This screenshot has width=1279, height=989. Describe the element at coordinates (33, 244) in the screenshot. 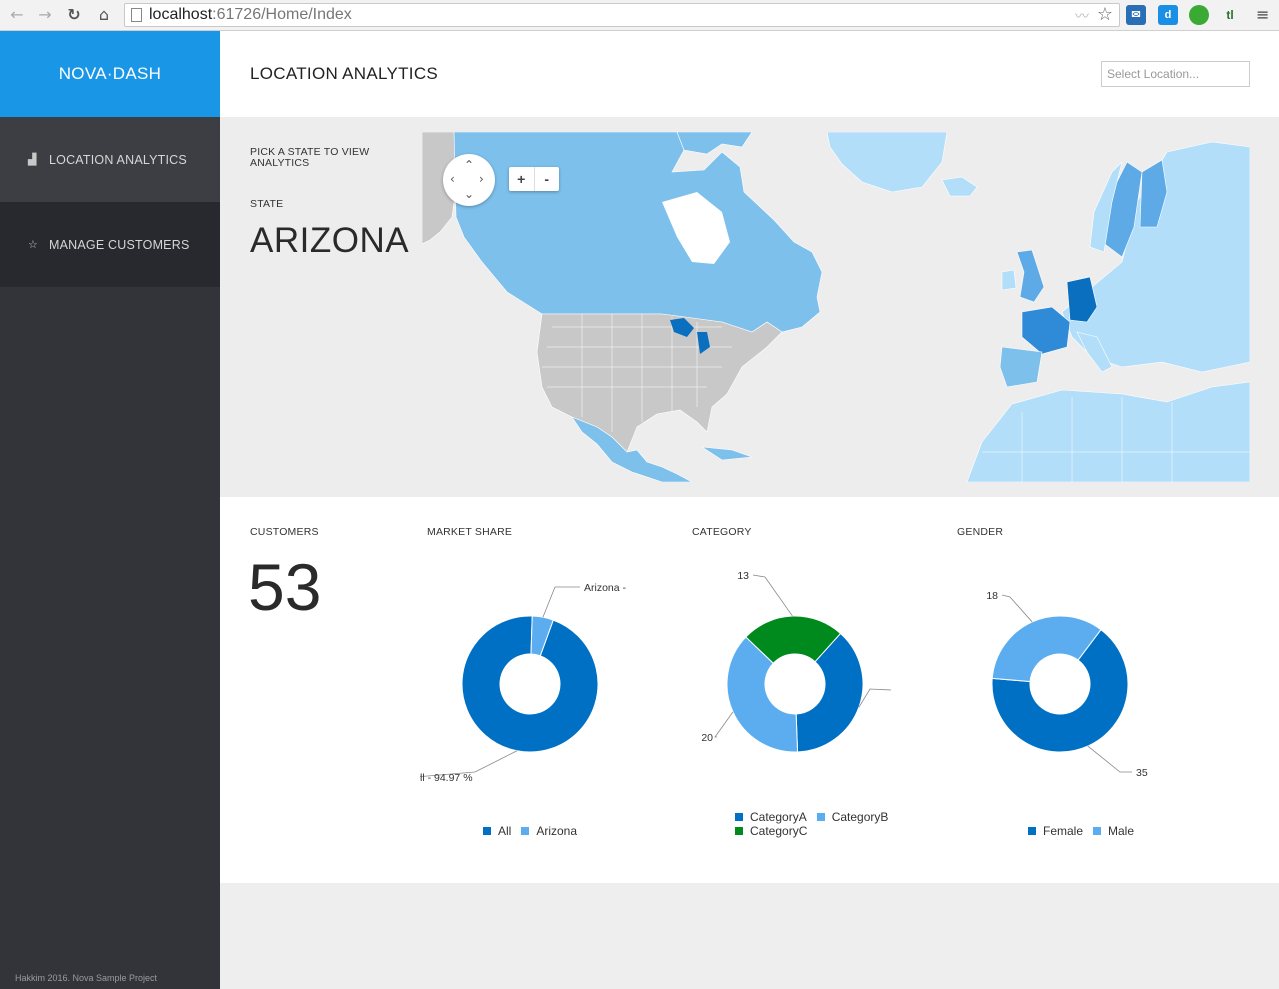

I see `star-icon: ☆` at that location.